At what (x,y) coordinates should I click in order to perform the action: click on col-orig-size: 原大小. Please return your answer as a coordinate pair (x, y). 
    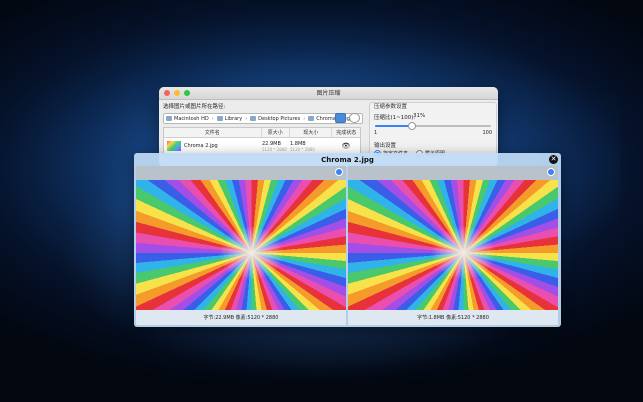
    Looking at the image, I should click on (276, 132).